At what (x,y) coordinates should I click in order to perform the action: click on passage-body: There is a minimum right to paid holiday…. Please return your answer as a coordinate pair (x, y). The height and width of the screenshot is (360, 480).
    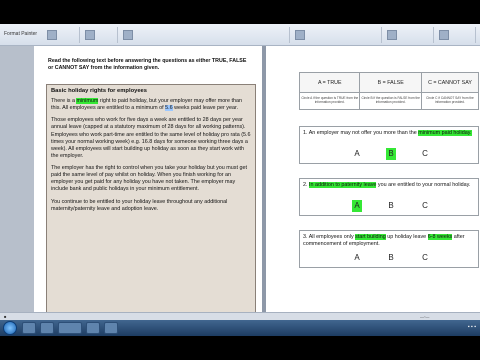
    Looking at the image, I should click on (151, 155).